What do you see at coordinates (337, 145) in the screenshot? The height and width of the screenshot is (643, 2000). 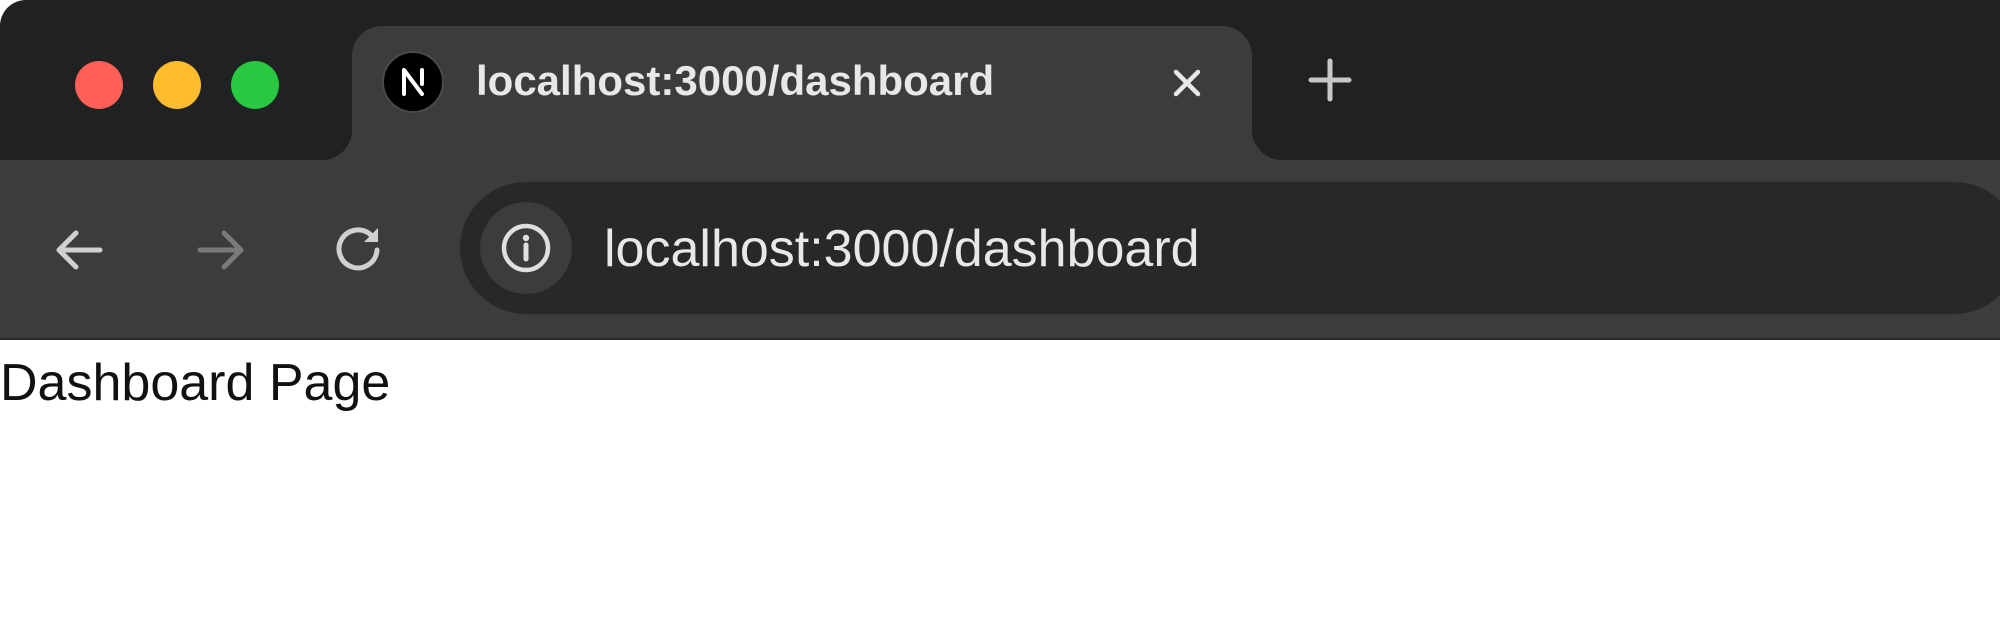 I see `tab-corner-left` at bounding box center [337, 145].